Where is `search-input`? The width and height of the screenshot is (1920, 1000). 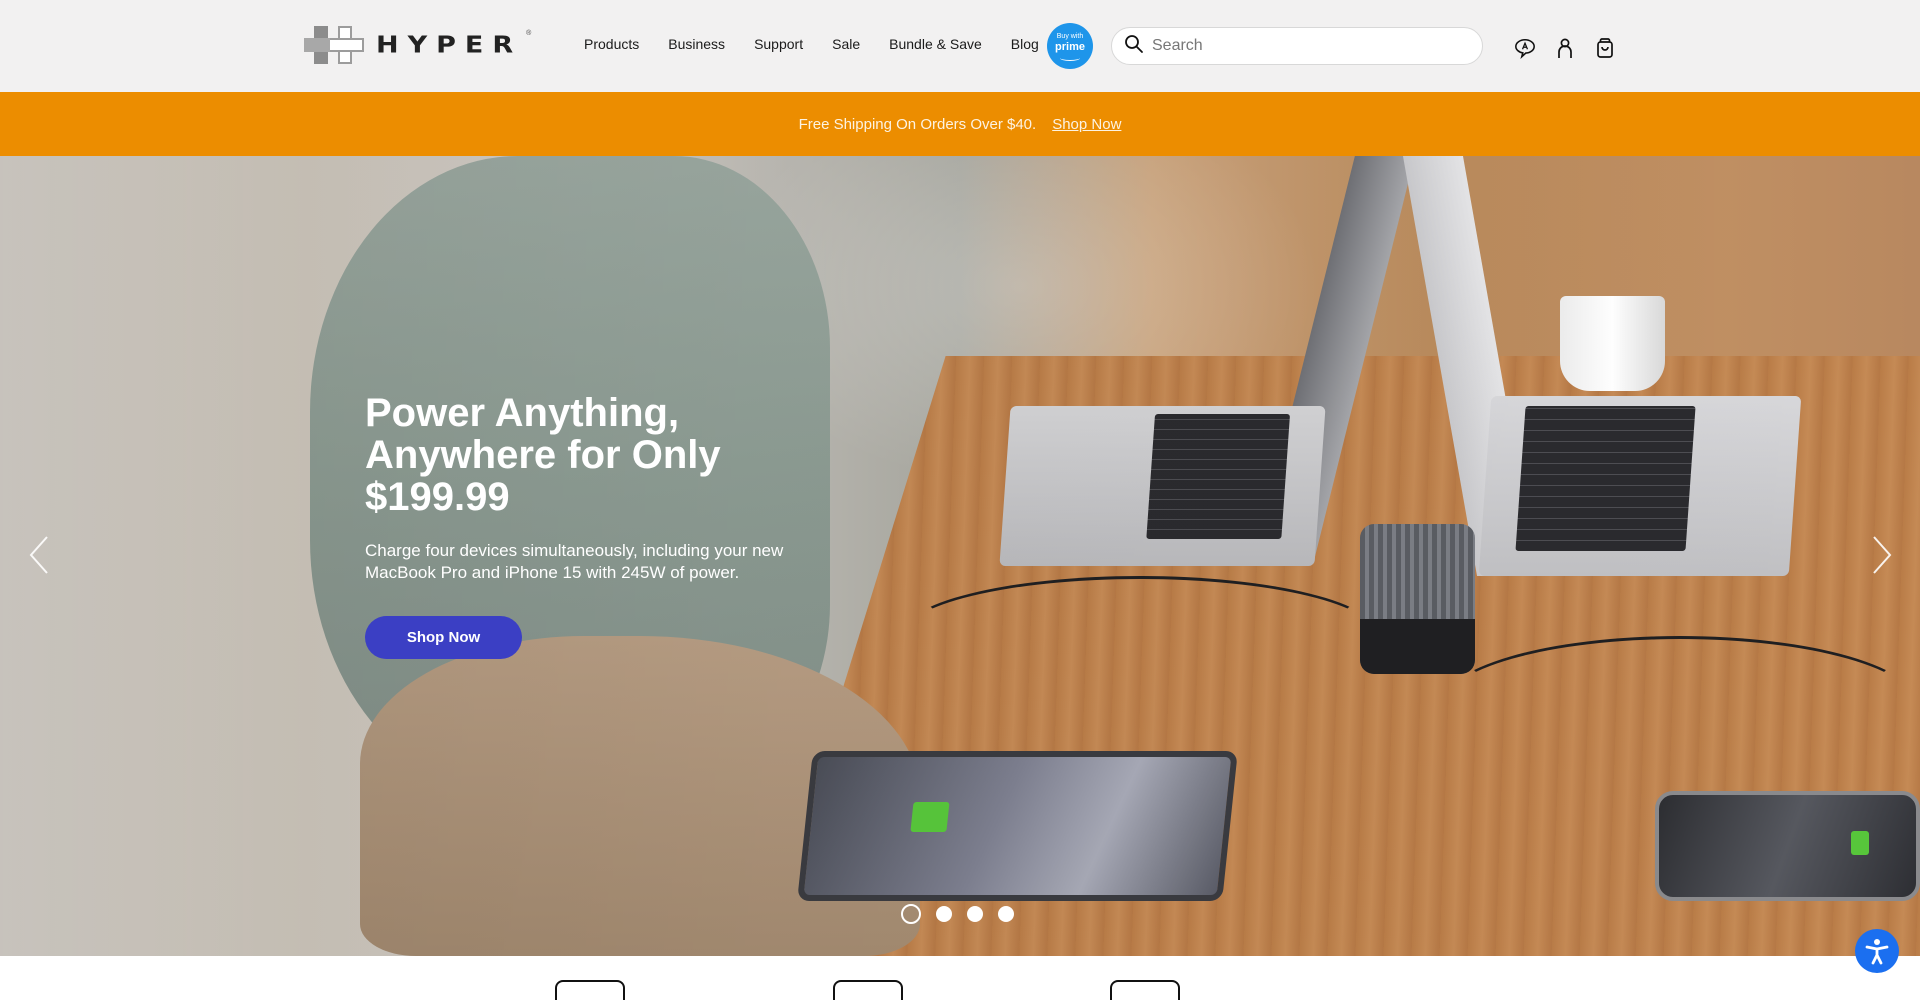 search-input is located at coordinates (1302, 46).